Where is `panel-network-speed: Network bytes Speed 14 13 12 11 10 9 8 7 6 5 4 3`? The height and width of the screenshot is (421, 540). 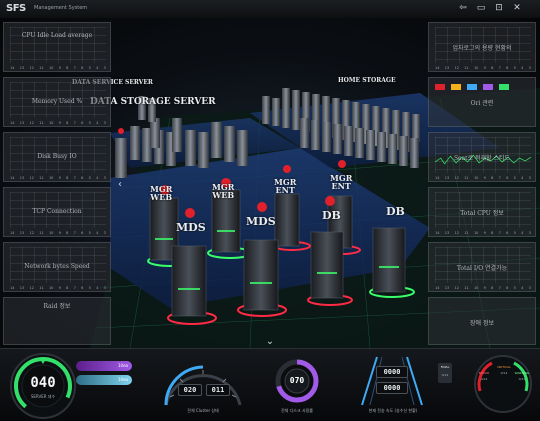 panel-network-speed: Network bytes Speed 14 13 12 11 10 9 8 7 6 5 4 3 is located at coordinates (57, 267).